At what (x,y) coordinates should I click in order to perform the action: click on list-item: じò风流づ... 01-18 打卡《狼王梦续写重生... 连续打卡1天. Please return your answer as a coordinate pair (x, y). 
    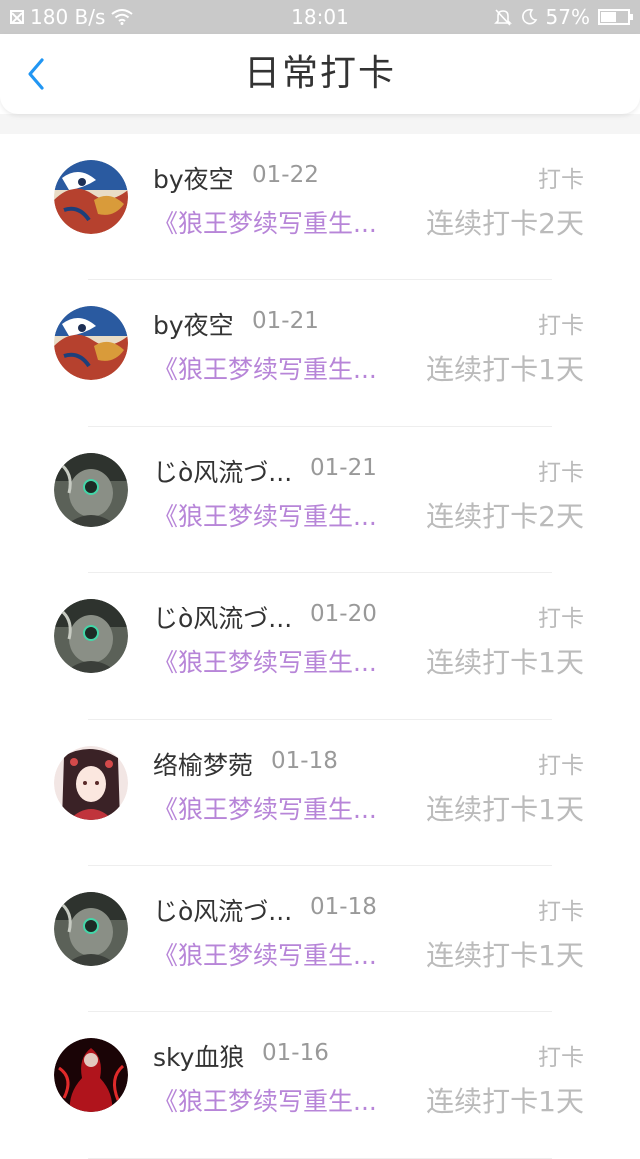
    Looking at the image, I should click on (320, 939).